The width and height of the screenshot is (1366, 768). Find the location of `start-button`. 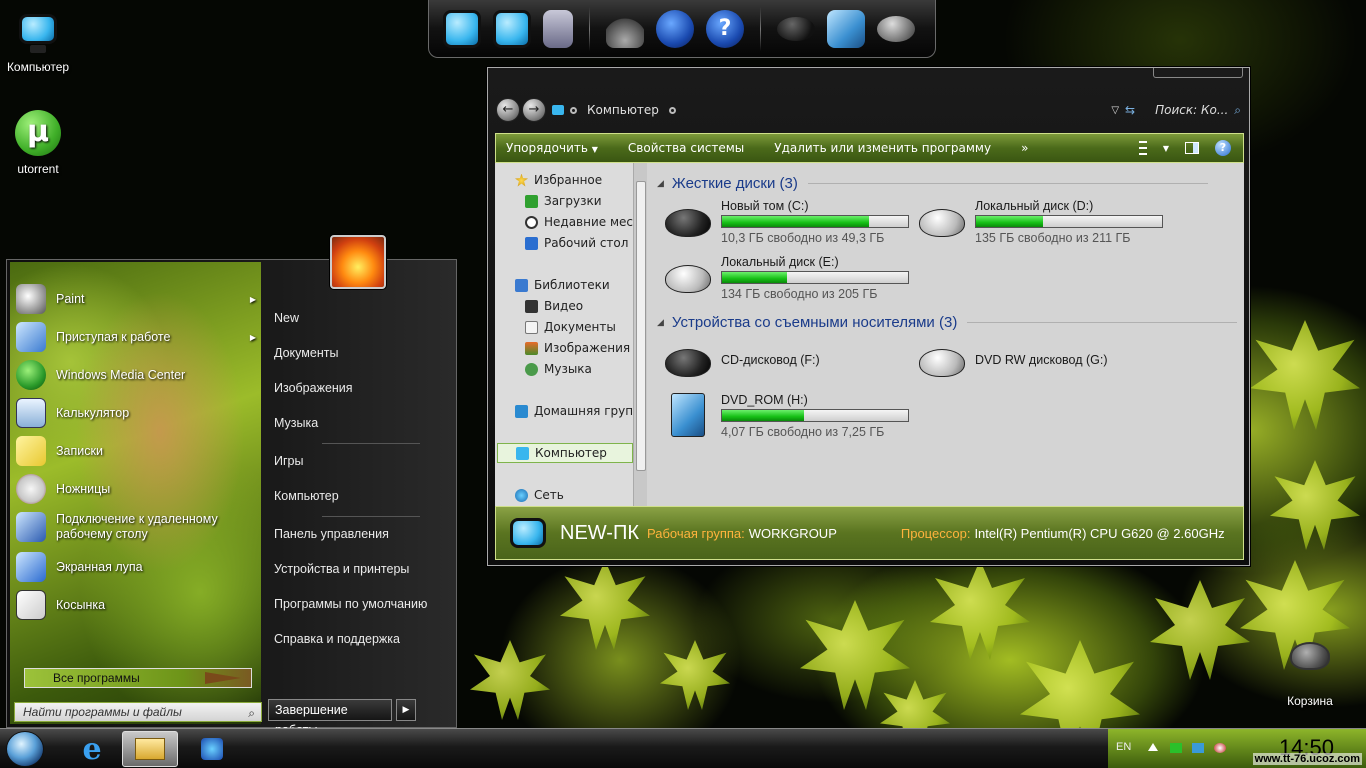

start-button is located at coordinates (25, 749).